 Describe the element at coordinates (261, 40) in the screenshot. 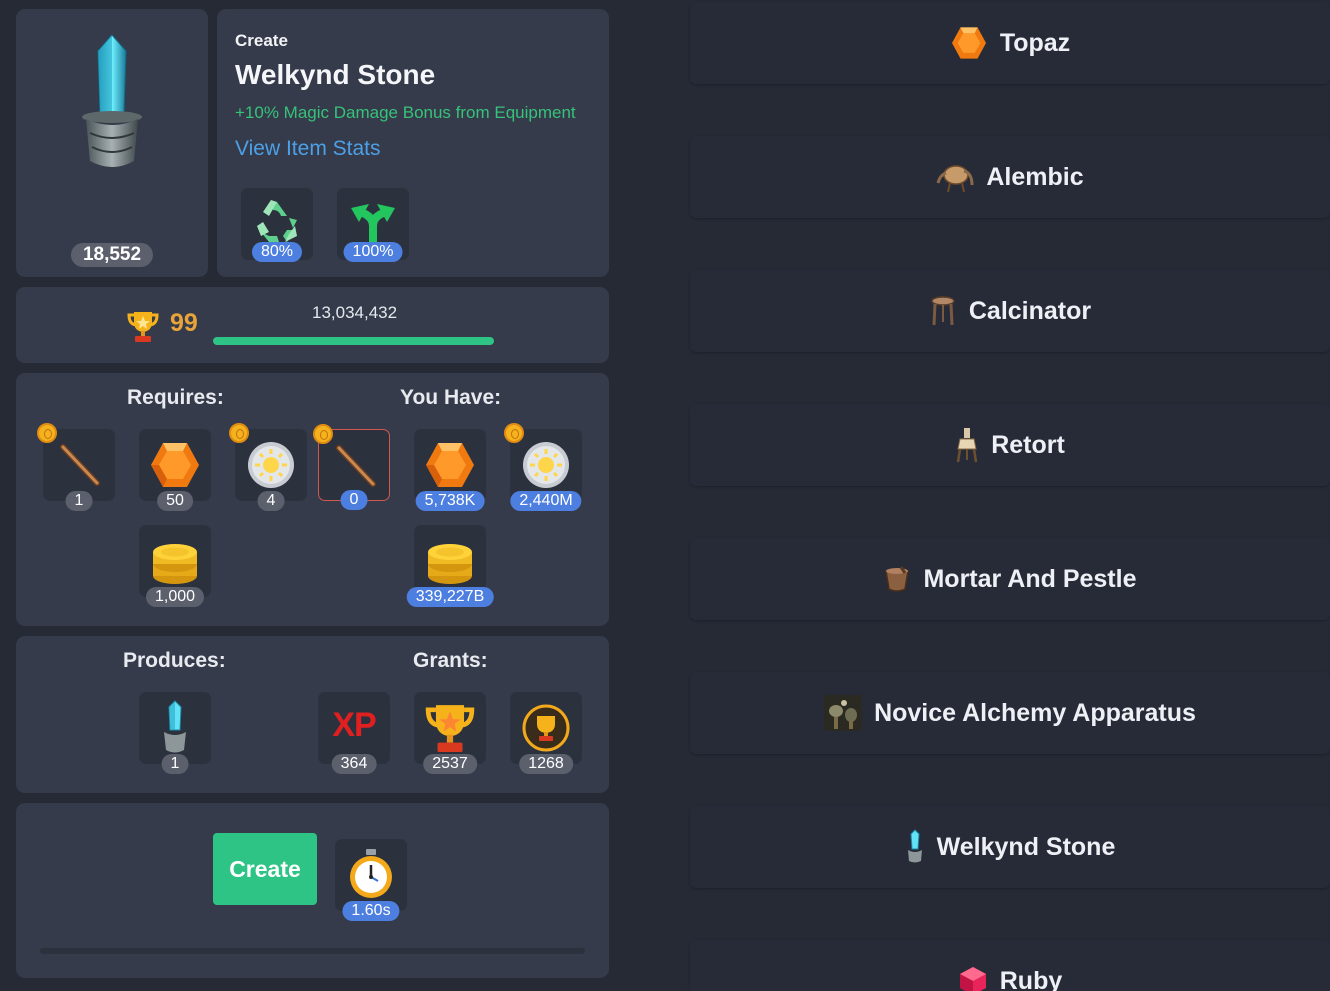

I see `action-label: Create` at that location.